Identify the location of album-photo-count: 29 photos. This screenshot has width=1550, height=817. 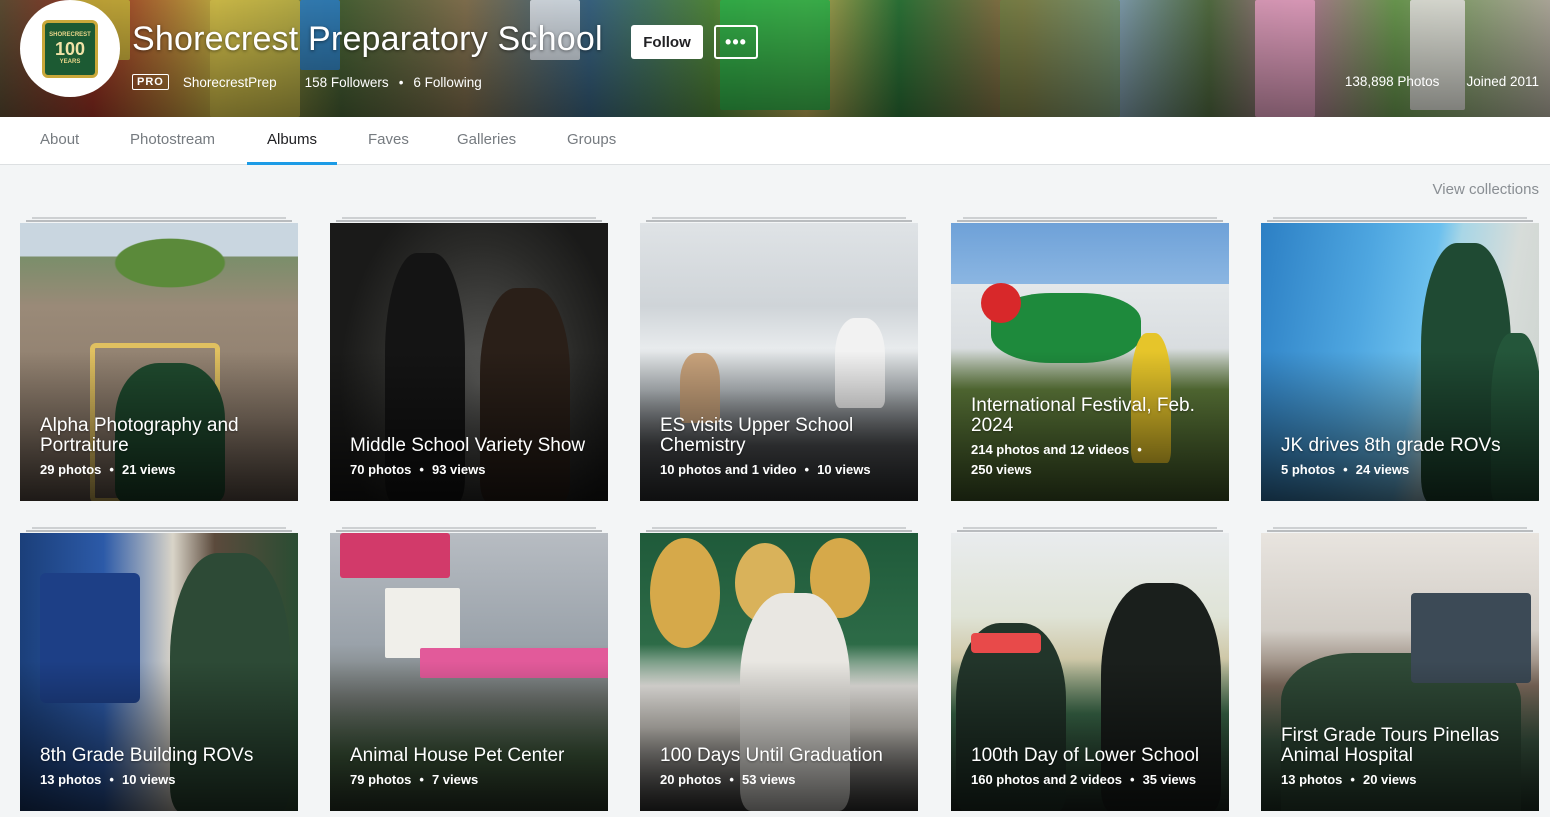
(71, 469).